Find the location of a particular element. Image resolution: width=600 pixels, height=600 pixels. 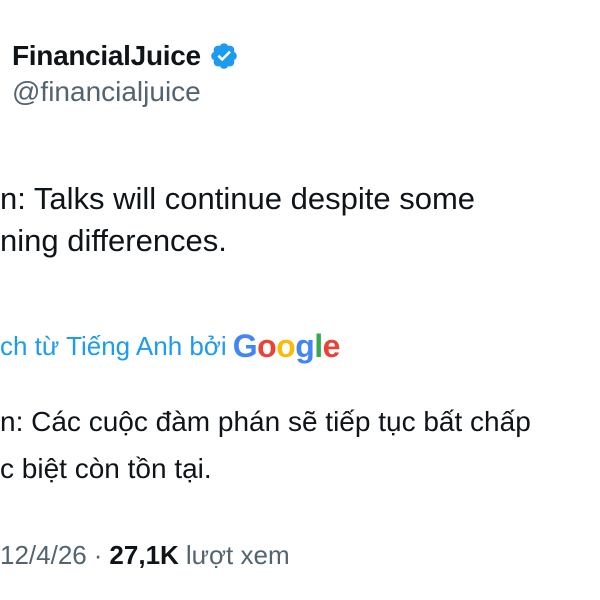

tweet-text-line: n: Talks will continue despite some is located at coordinates (238, 198).